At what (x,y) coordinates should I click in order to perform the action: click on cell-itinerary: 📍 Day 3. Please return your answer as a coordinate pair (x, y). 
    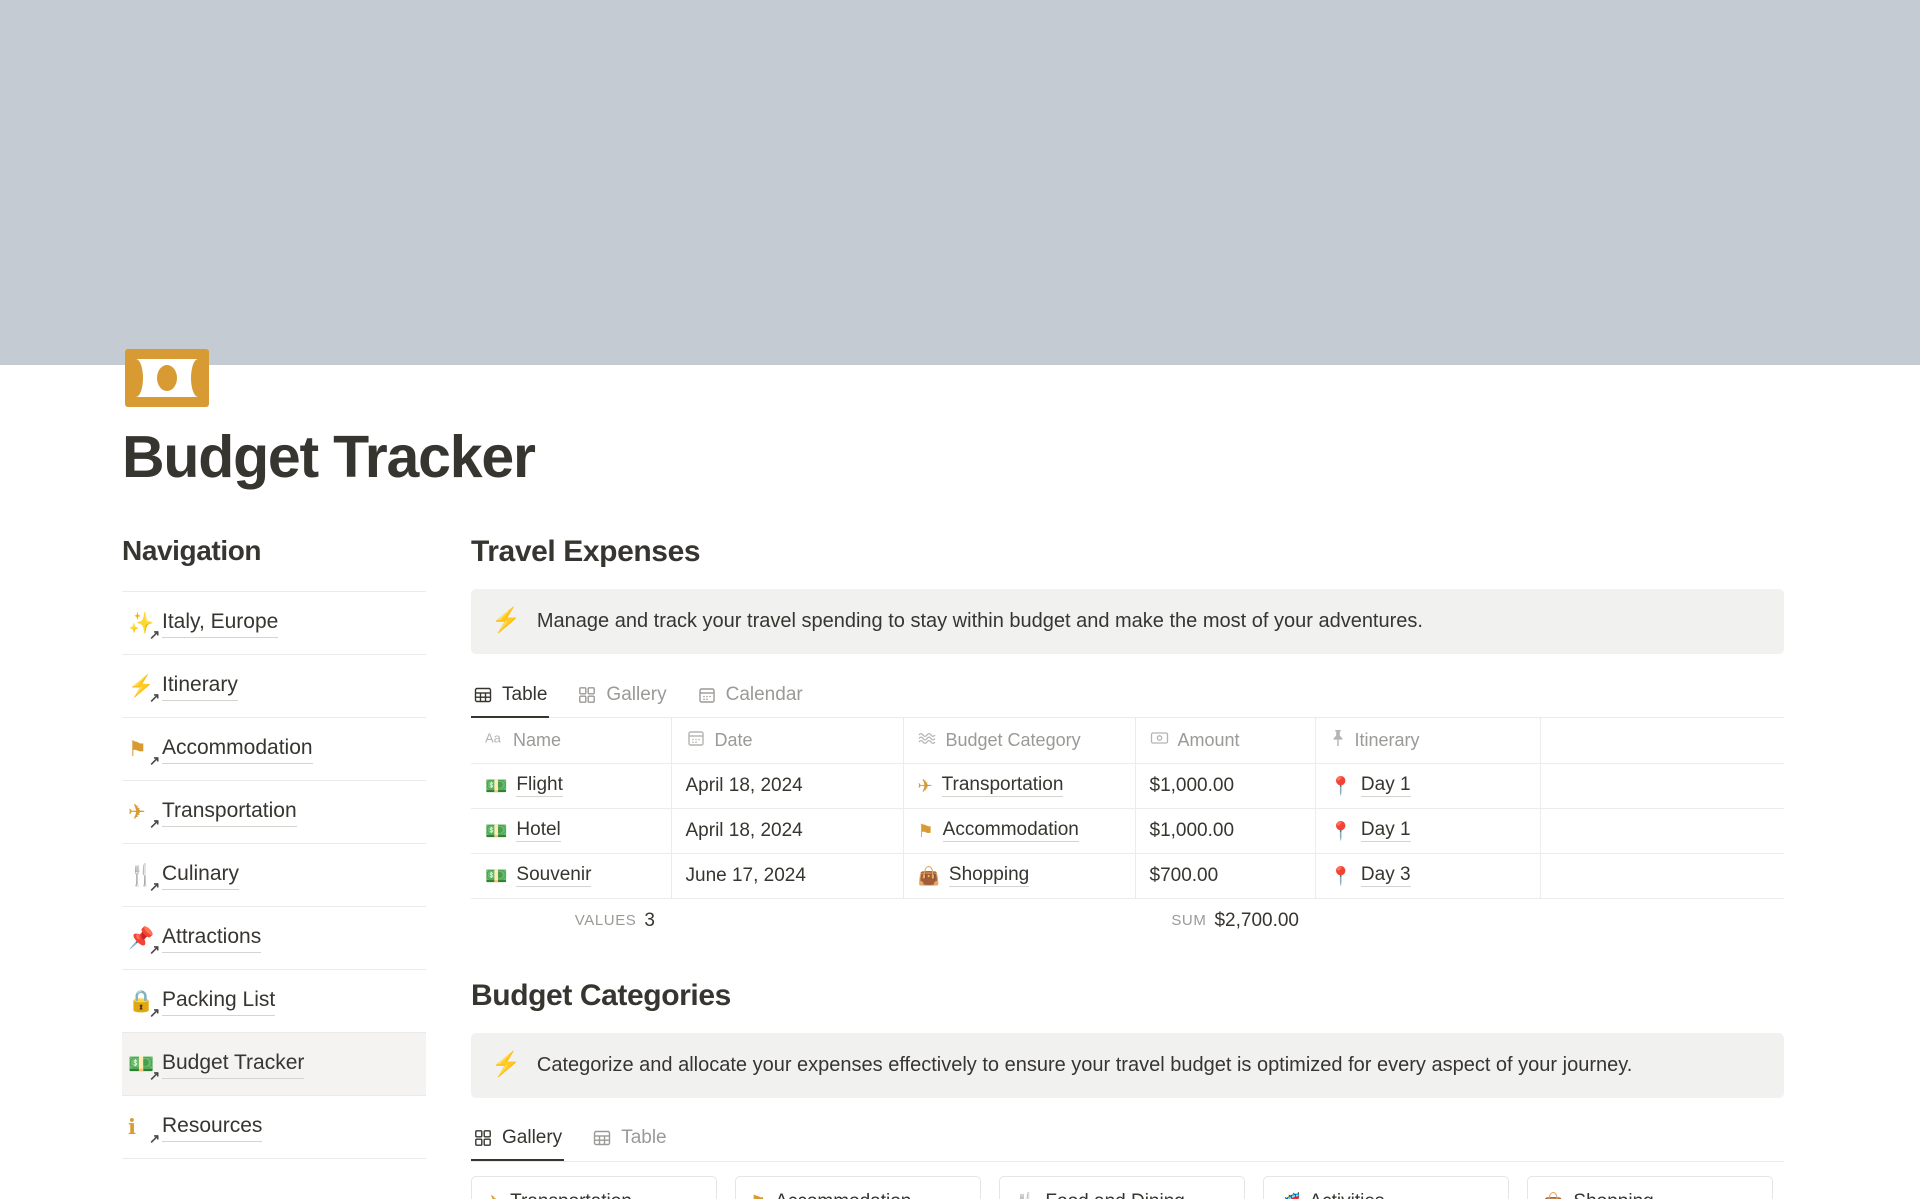
    Looking at the image, I should click on (1428, 876).